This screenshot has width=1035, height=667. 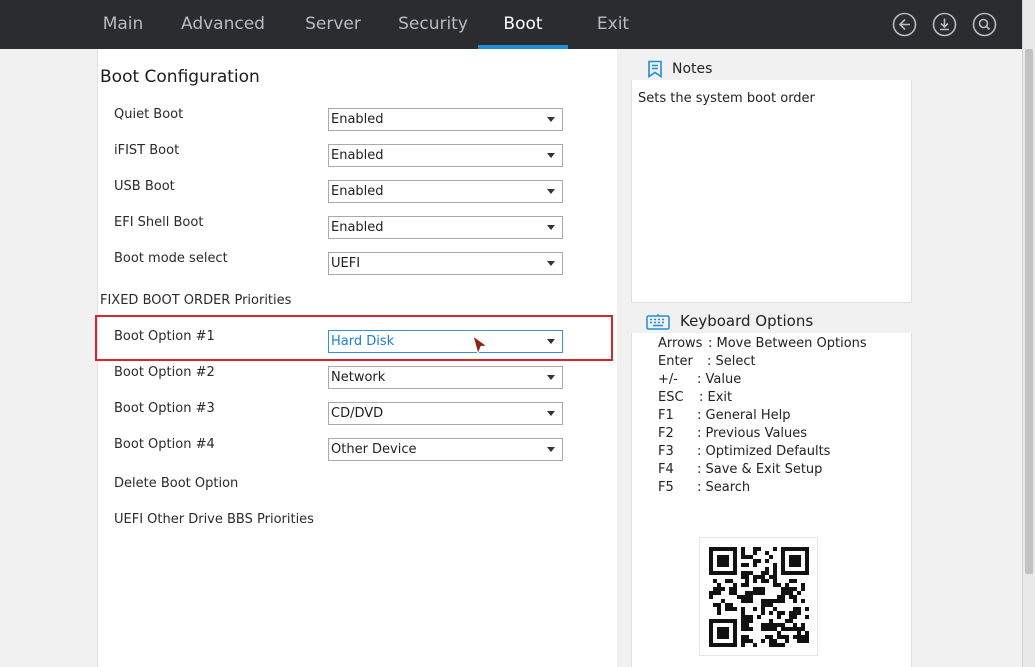 I want to click on setting-label-boot-option-4: Boot Option #4, so click(x=164, y=444).